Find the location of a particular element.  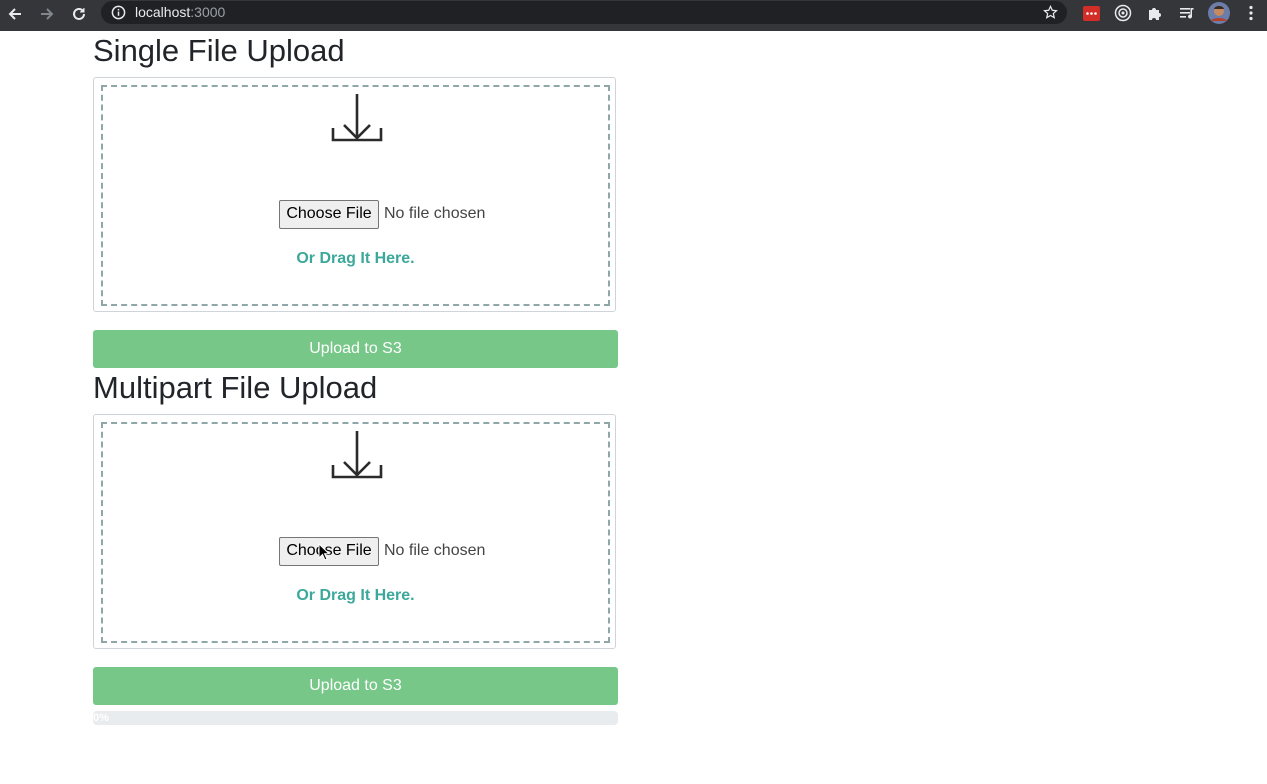

multipart-upload-button: Upload to S3 is located at coordinates (355, 686).